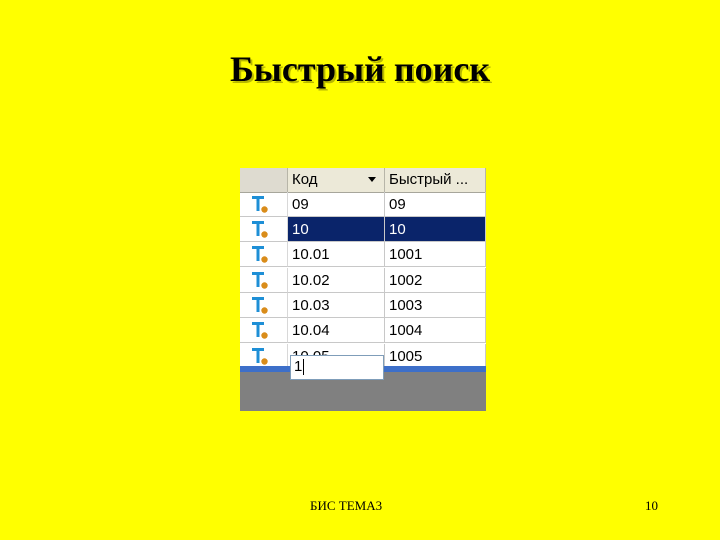  Describe the element at coordinates (264, 180) in the screenshot. I see `header-icon-column` at that location.